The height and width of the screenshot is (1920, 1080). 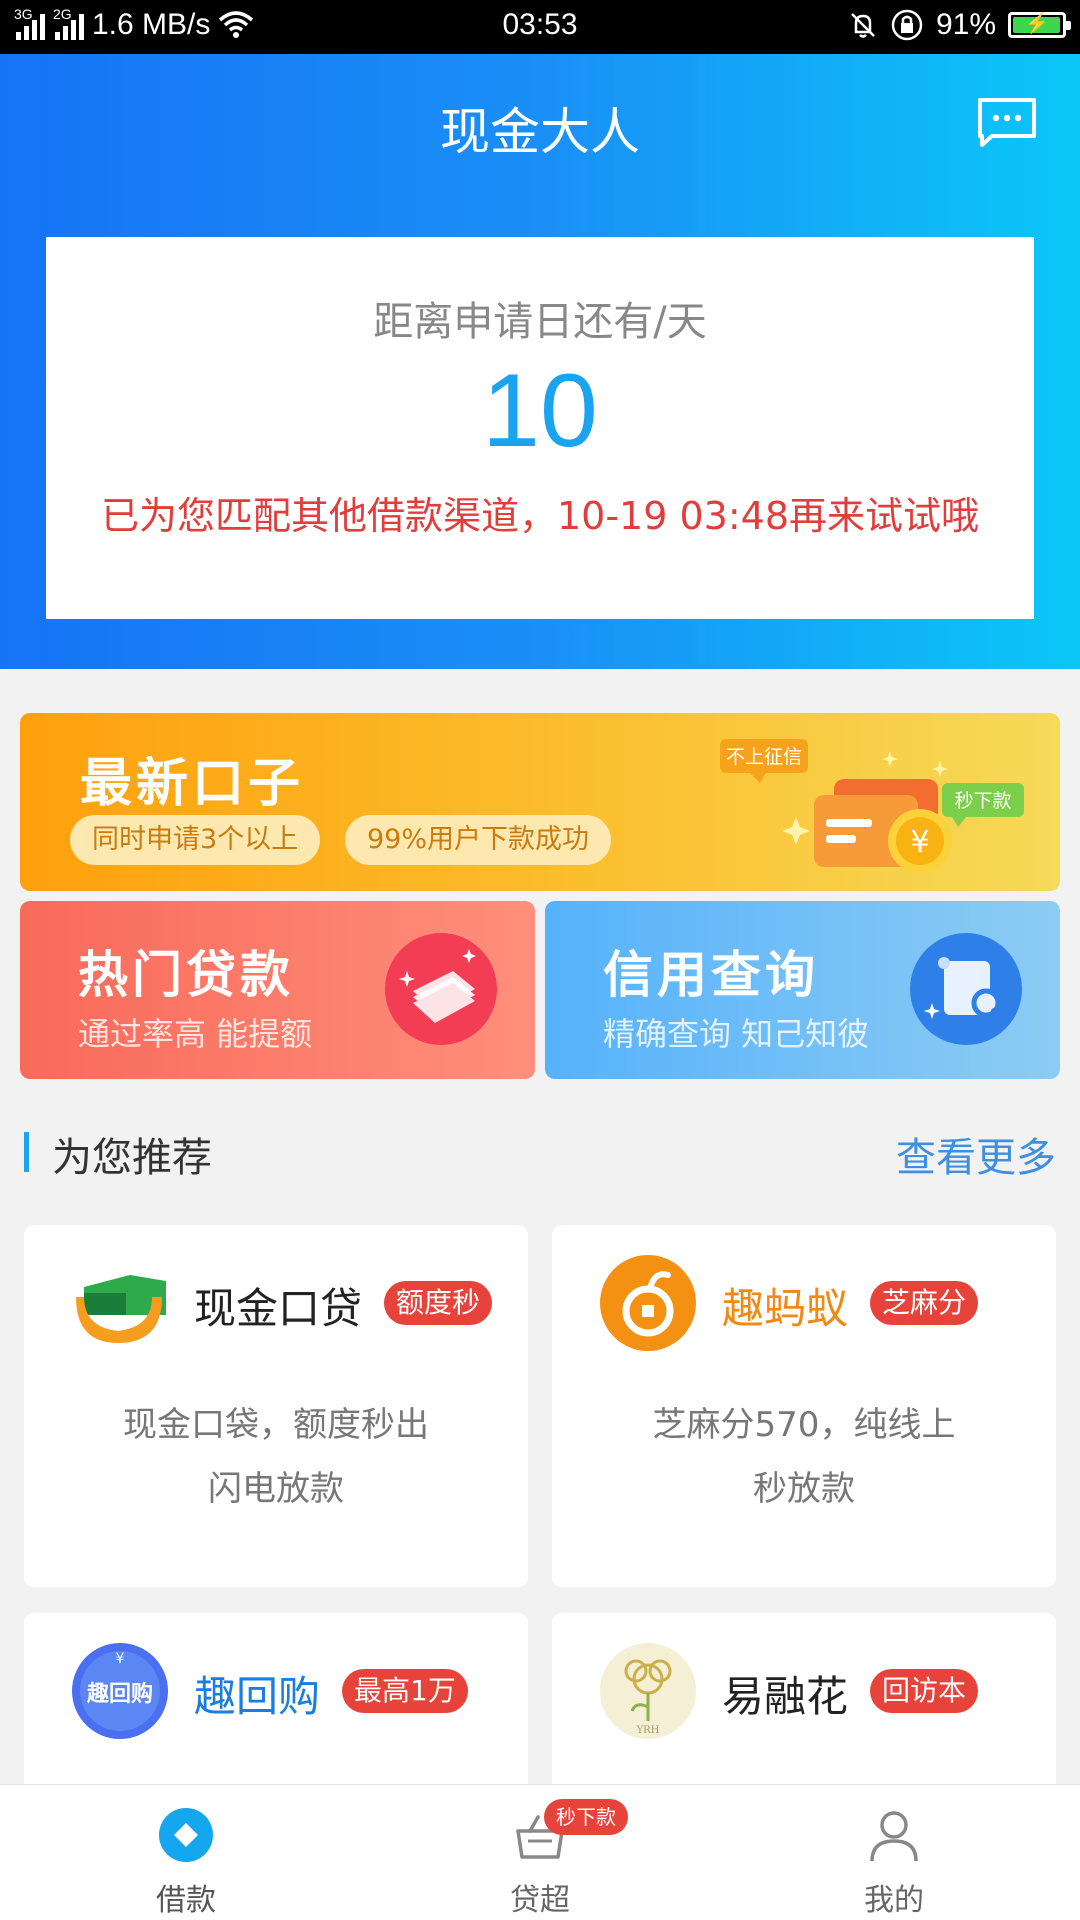 What do you see at coordinates (186, 975) in the screenshot?
I see `banner-hot-title: 热门贷款` at bounding box center [186, 975].